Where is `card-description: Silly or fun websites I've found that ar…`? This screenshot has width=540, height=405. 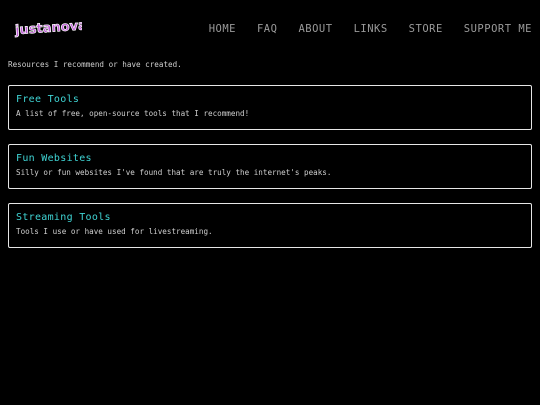
card-description: Silly or fun websites I've found that ar… is located at coordinates (174, 172).